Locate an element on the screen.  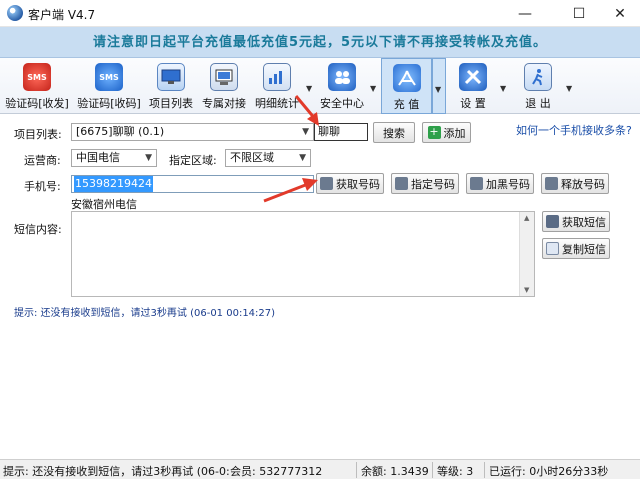
project-select-value: [6675]聊聊 (0.1) is located at coordinates (120, 131).